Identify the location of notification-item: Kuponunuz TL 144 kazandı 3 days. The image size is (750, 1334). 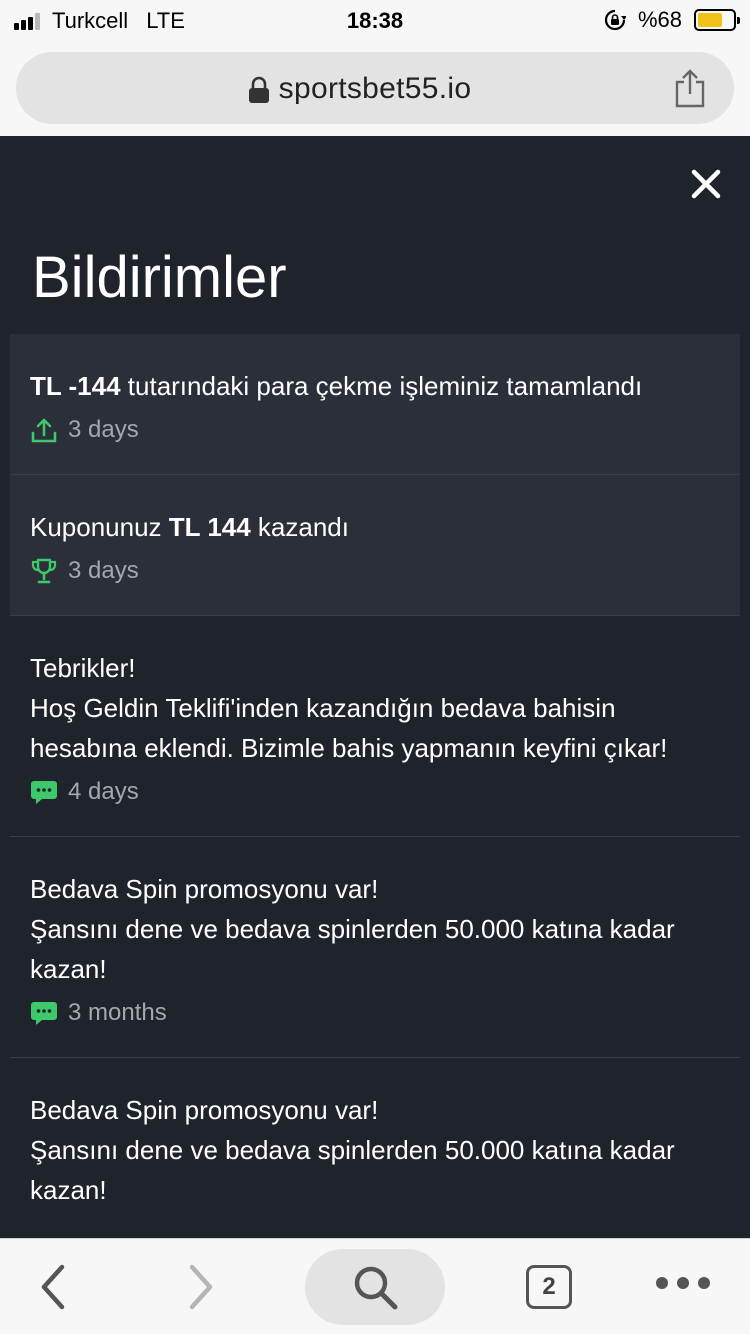
(375, 545).